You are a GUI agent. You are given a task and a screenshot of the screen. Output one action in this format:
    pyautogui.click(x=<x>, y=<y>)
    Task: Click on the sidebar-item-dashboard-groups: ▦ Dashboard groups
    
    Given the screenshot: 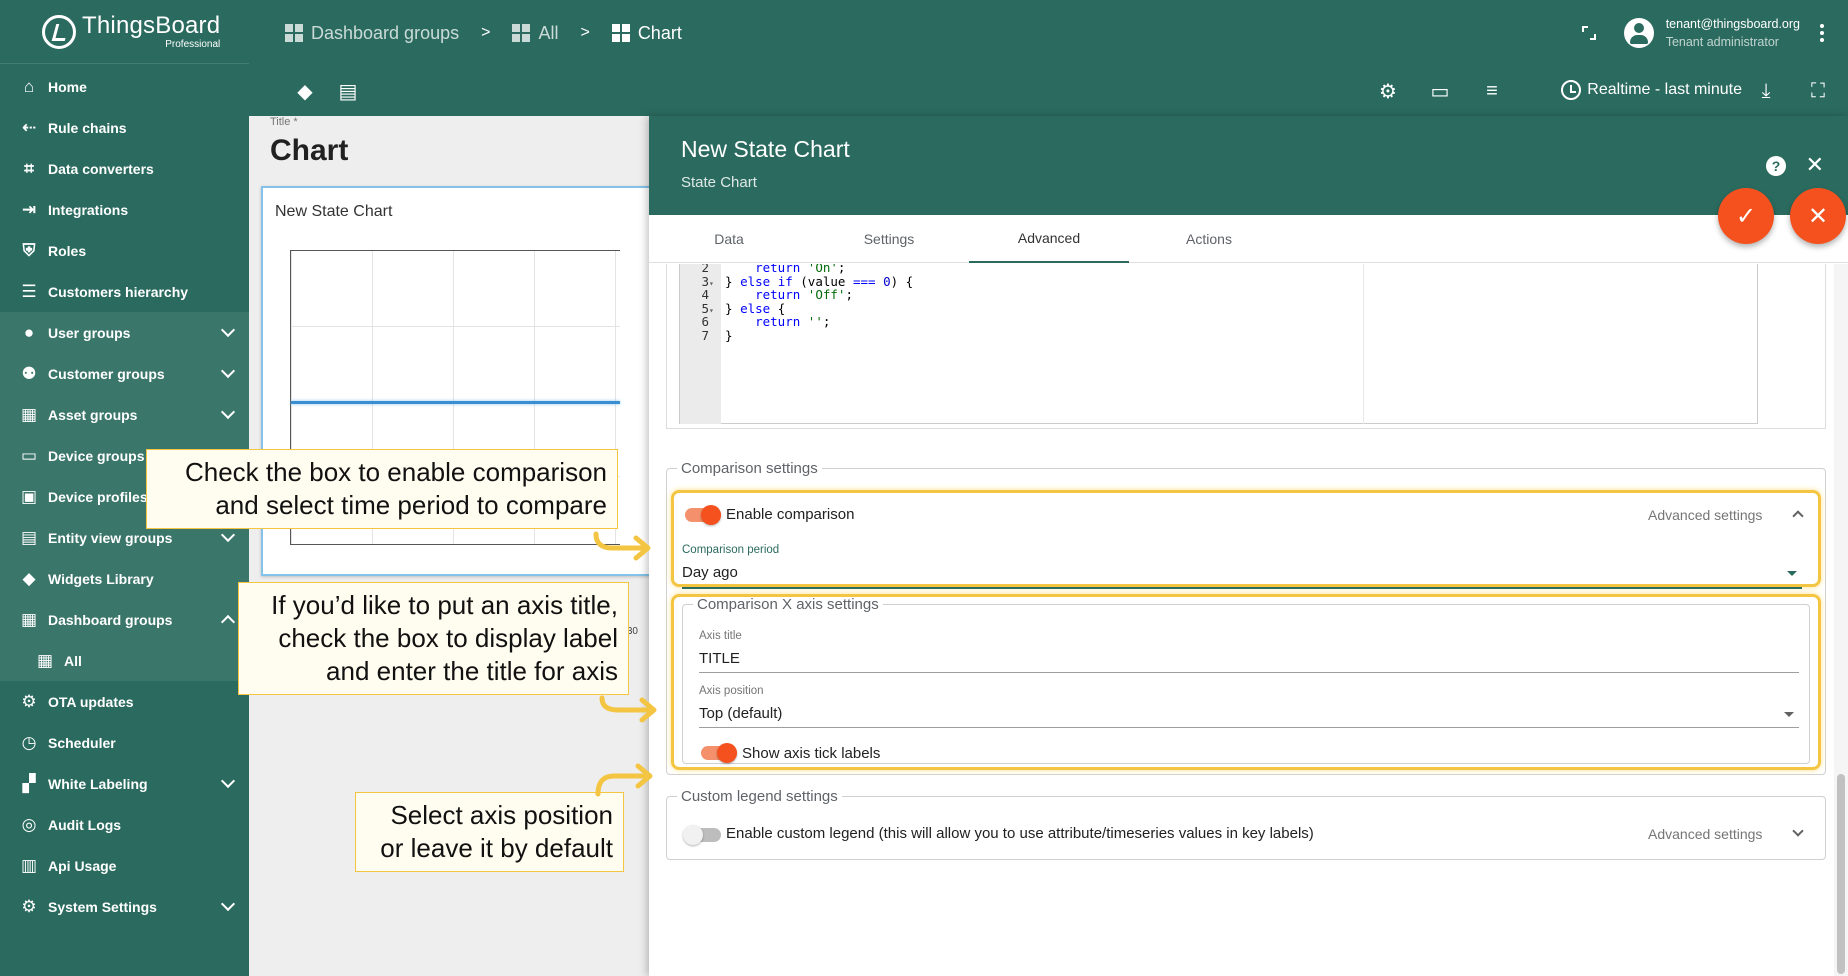 What is the action you would take?
    pyautogui.click(x=124, y=619)
    